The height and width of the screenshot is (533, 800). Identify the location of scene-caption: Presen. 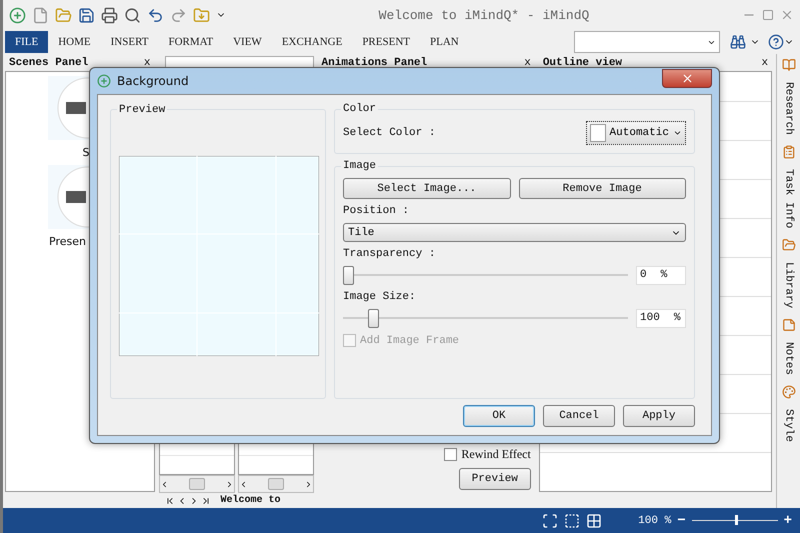
(67, 241).